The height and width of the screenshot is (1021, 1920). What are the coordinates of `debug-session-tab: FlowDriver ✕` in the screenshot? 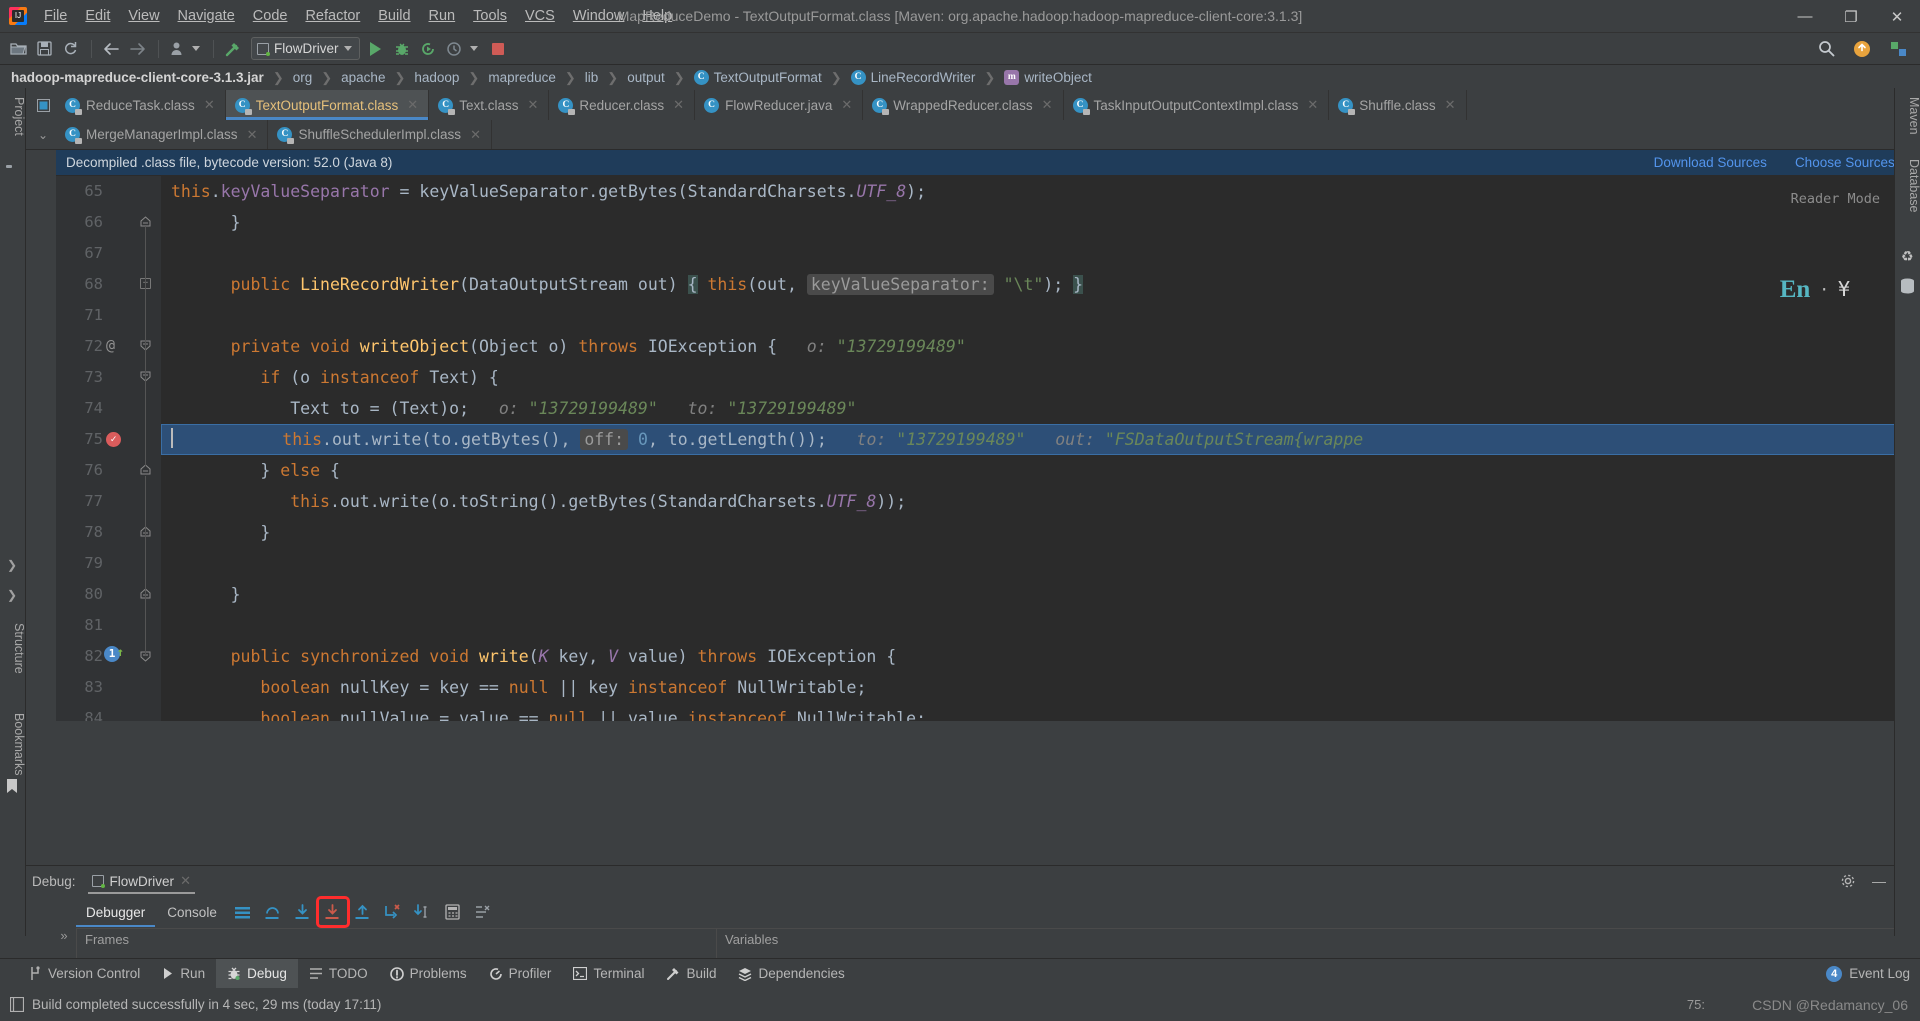 It's located at (141, 881).